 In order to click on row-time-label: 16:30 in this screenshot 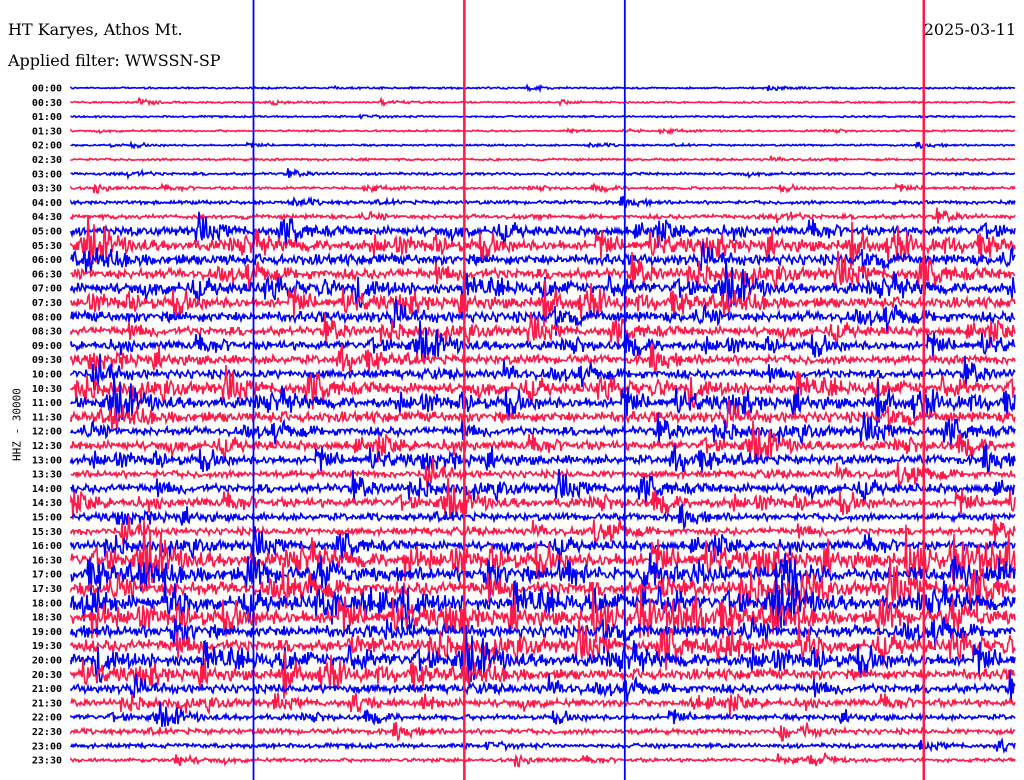, I will do `click(47, 560)`.